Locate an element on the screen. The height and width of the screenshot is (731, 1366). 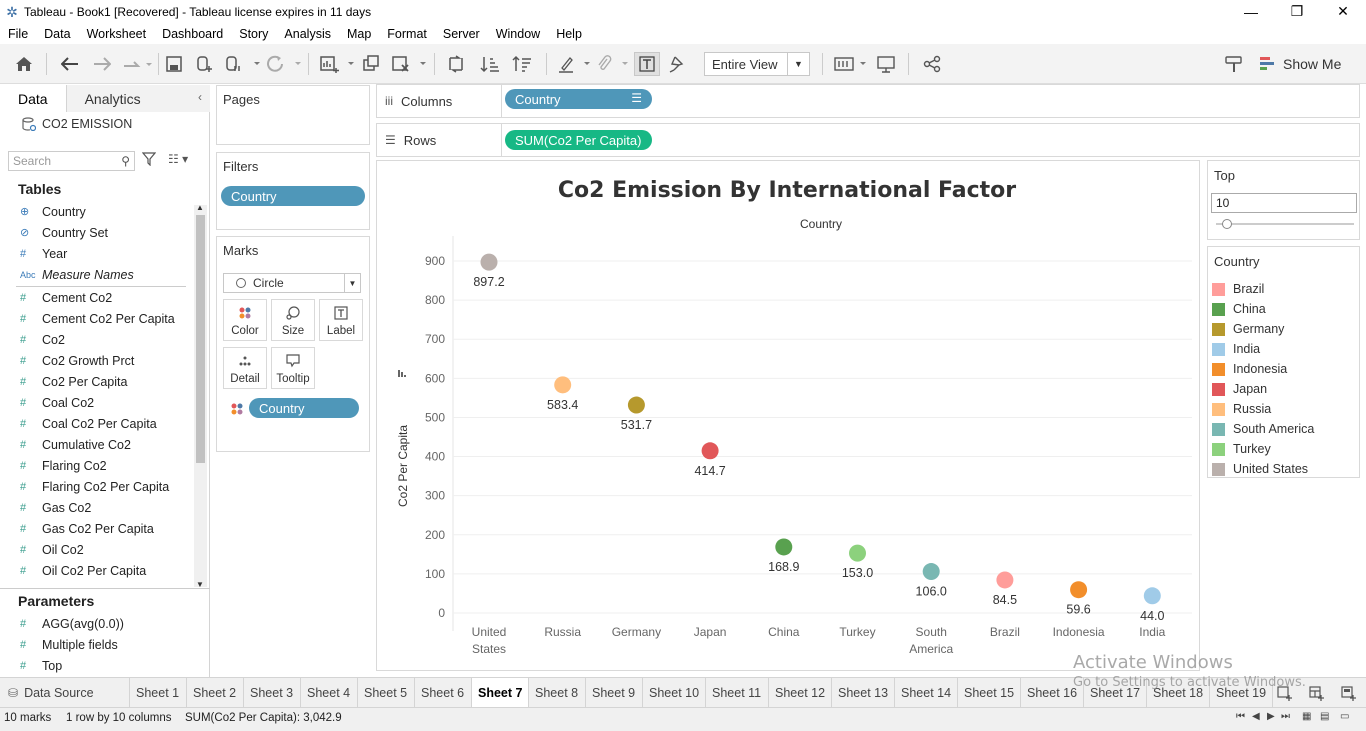
last-sheet-icon: ⏭ is located at coordinates (1285, 716).